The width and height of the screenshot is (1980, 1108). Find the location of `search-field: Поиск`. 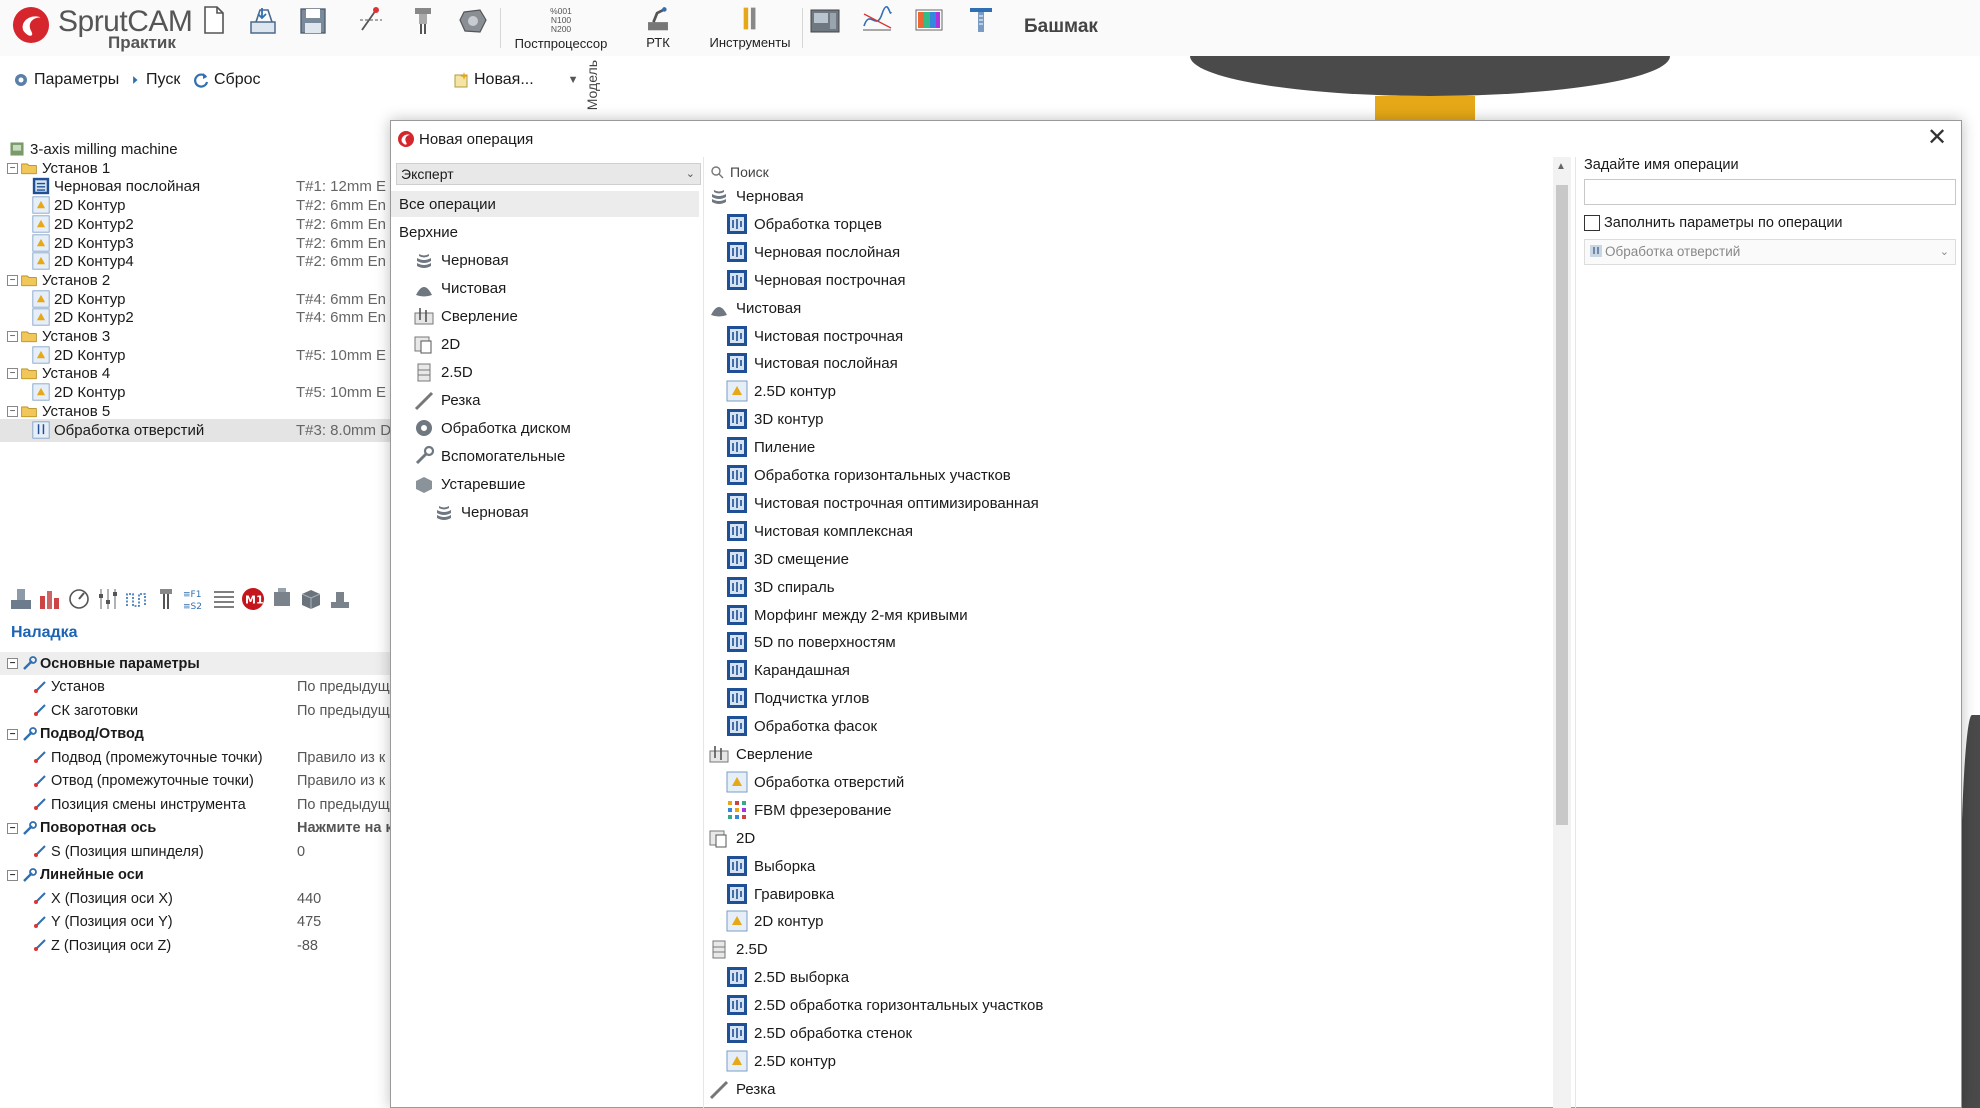

search-field: Поиск is located at coordinates (739, 172).